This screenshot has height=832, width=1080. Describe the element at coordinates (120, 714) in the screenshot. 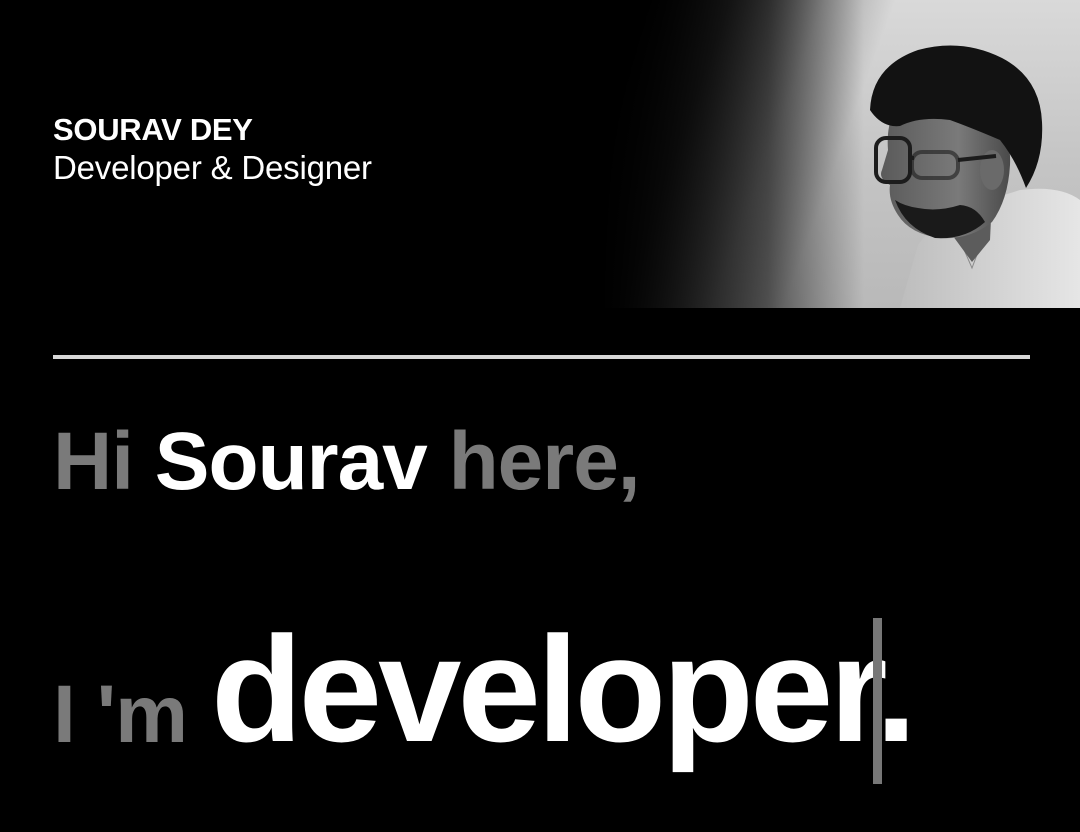

I see `typed-prefix: I 'm` at that location.